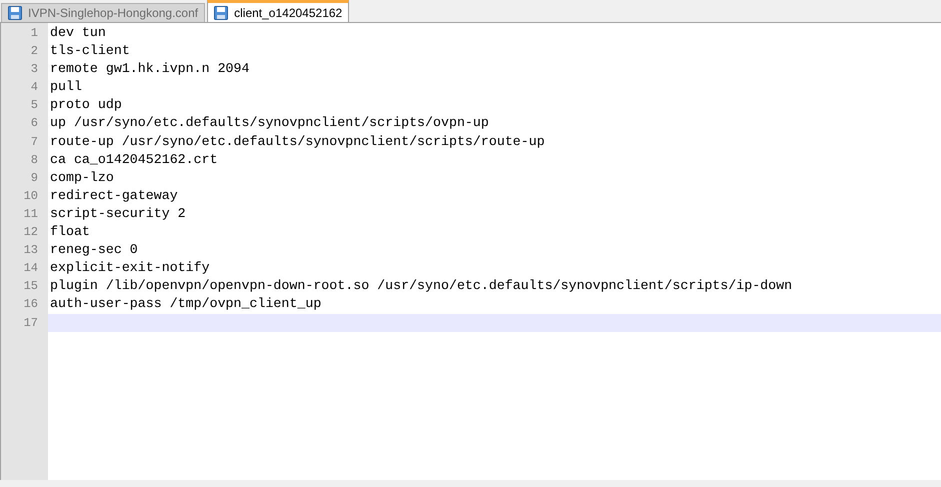 Image resolution: width=941 pixels, height=487 pixels. What do you see at coordinates (114, 195) in the screenshot?
I see `code-line: redirect-gateway` at bounding box center [114, 195].